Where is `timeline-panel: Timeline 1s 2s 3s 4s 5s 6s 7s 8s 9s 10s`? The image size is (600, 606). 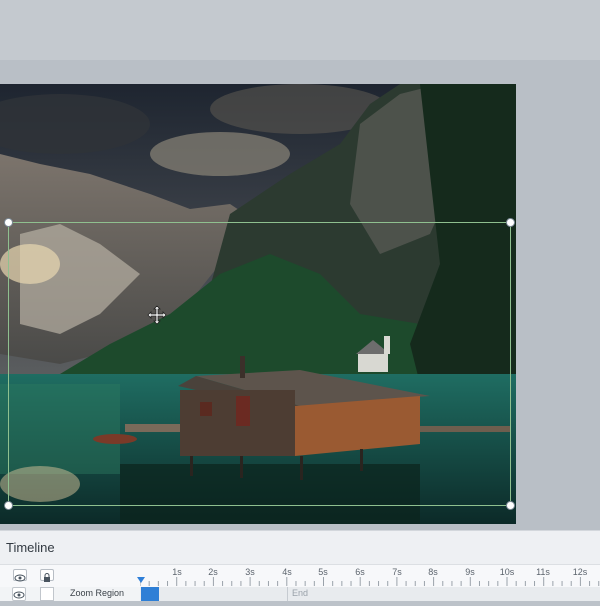 timeline-panel: Timeline 1s 2s 3s 4s 5s 6s 7s 8s 9s 10s is located at coordinates (300, 565).